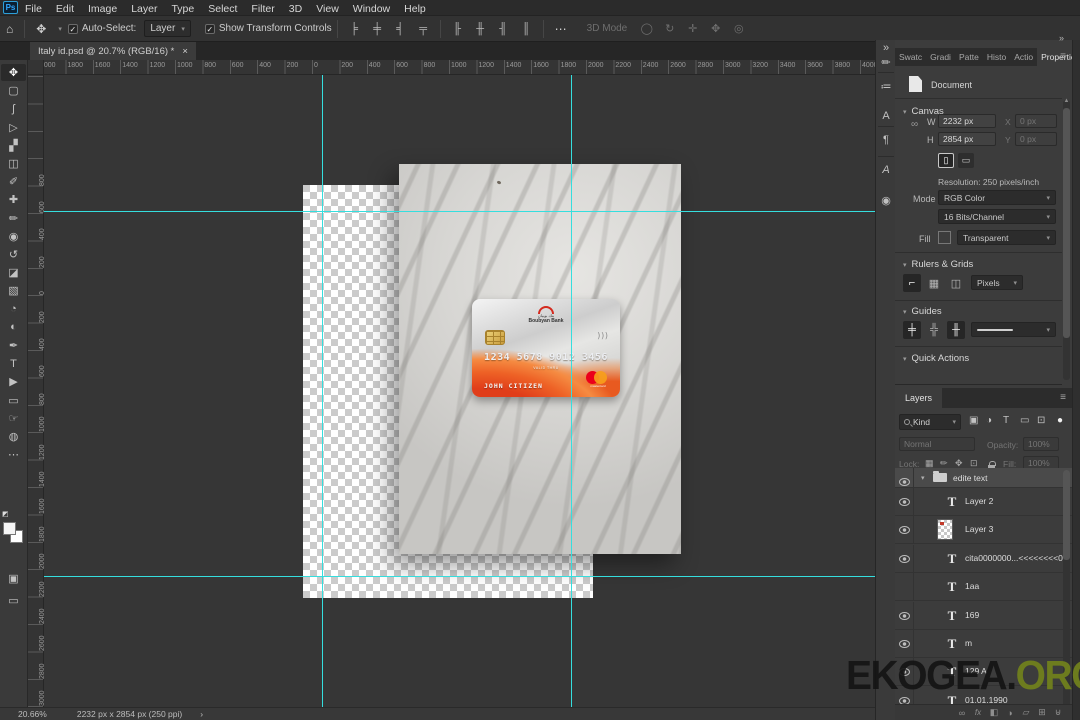 The height and width of the screenshot is (720, 1080). I want to click on layer-row-4: Tcita0000000...<<<<<<<<0 d, so click(983, 558).